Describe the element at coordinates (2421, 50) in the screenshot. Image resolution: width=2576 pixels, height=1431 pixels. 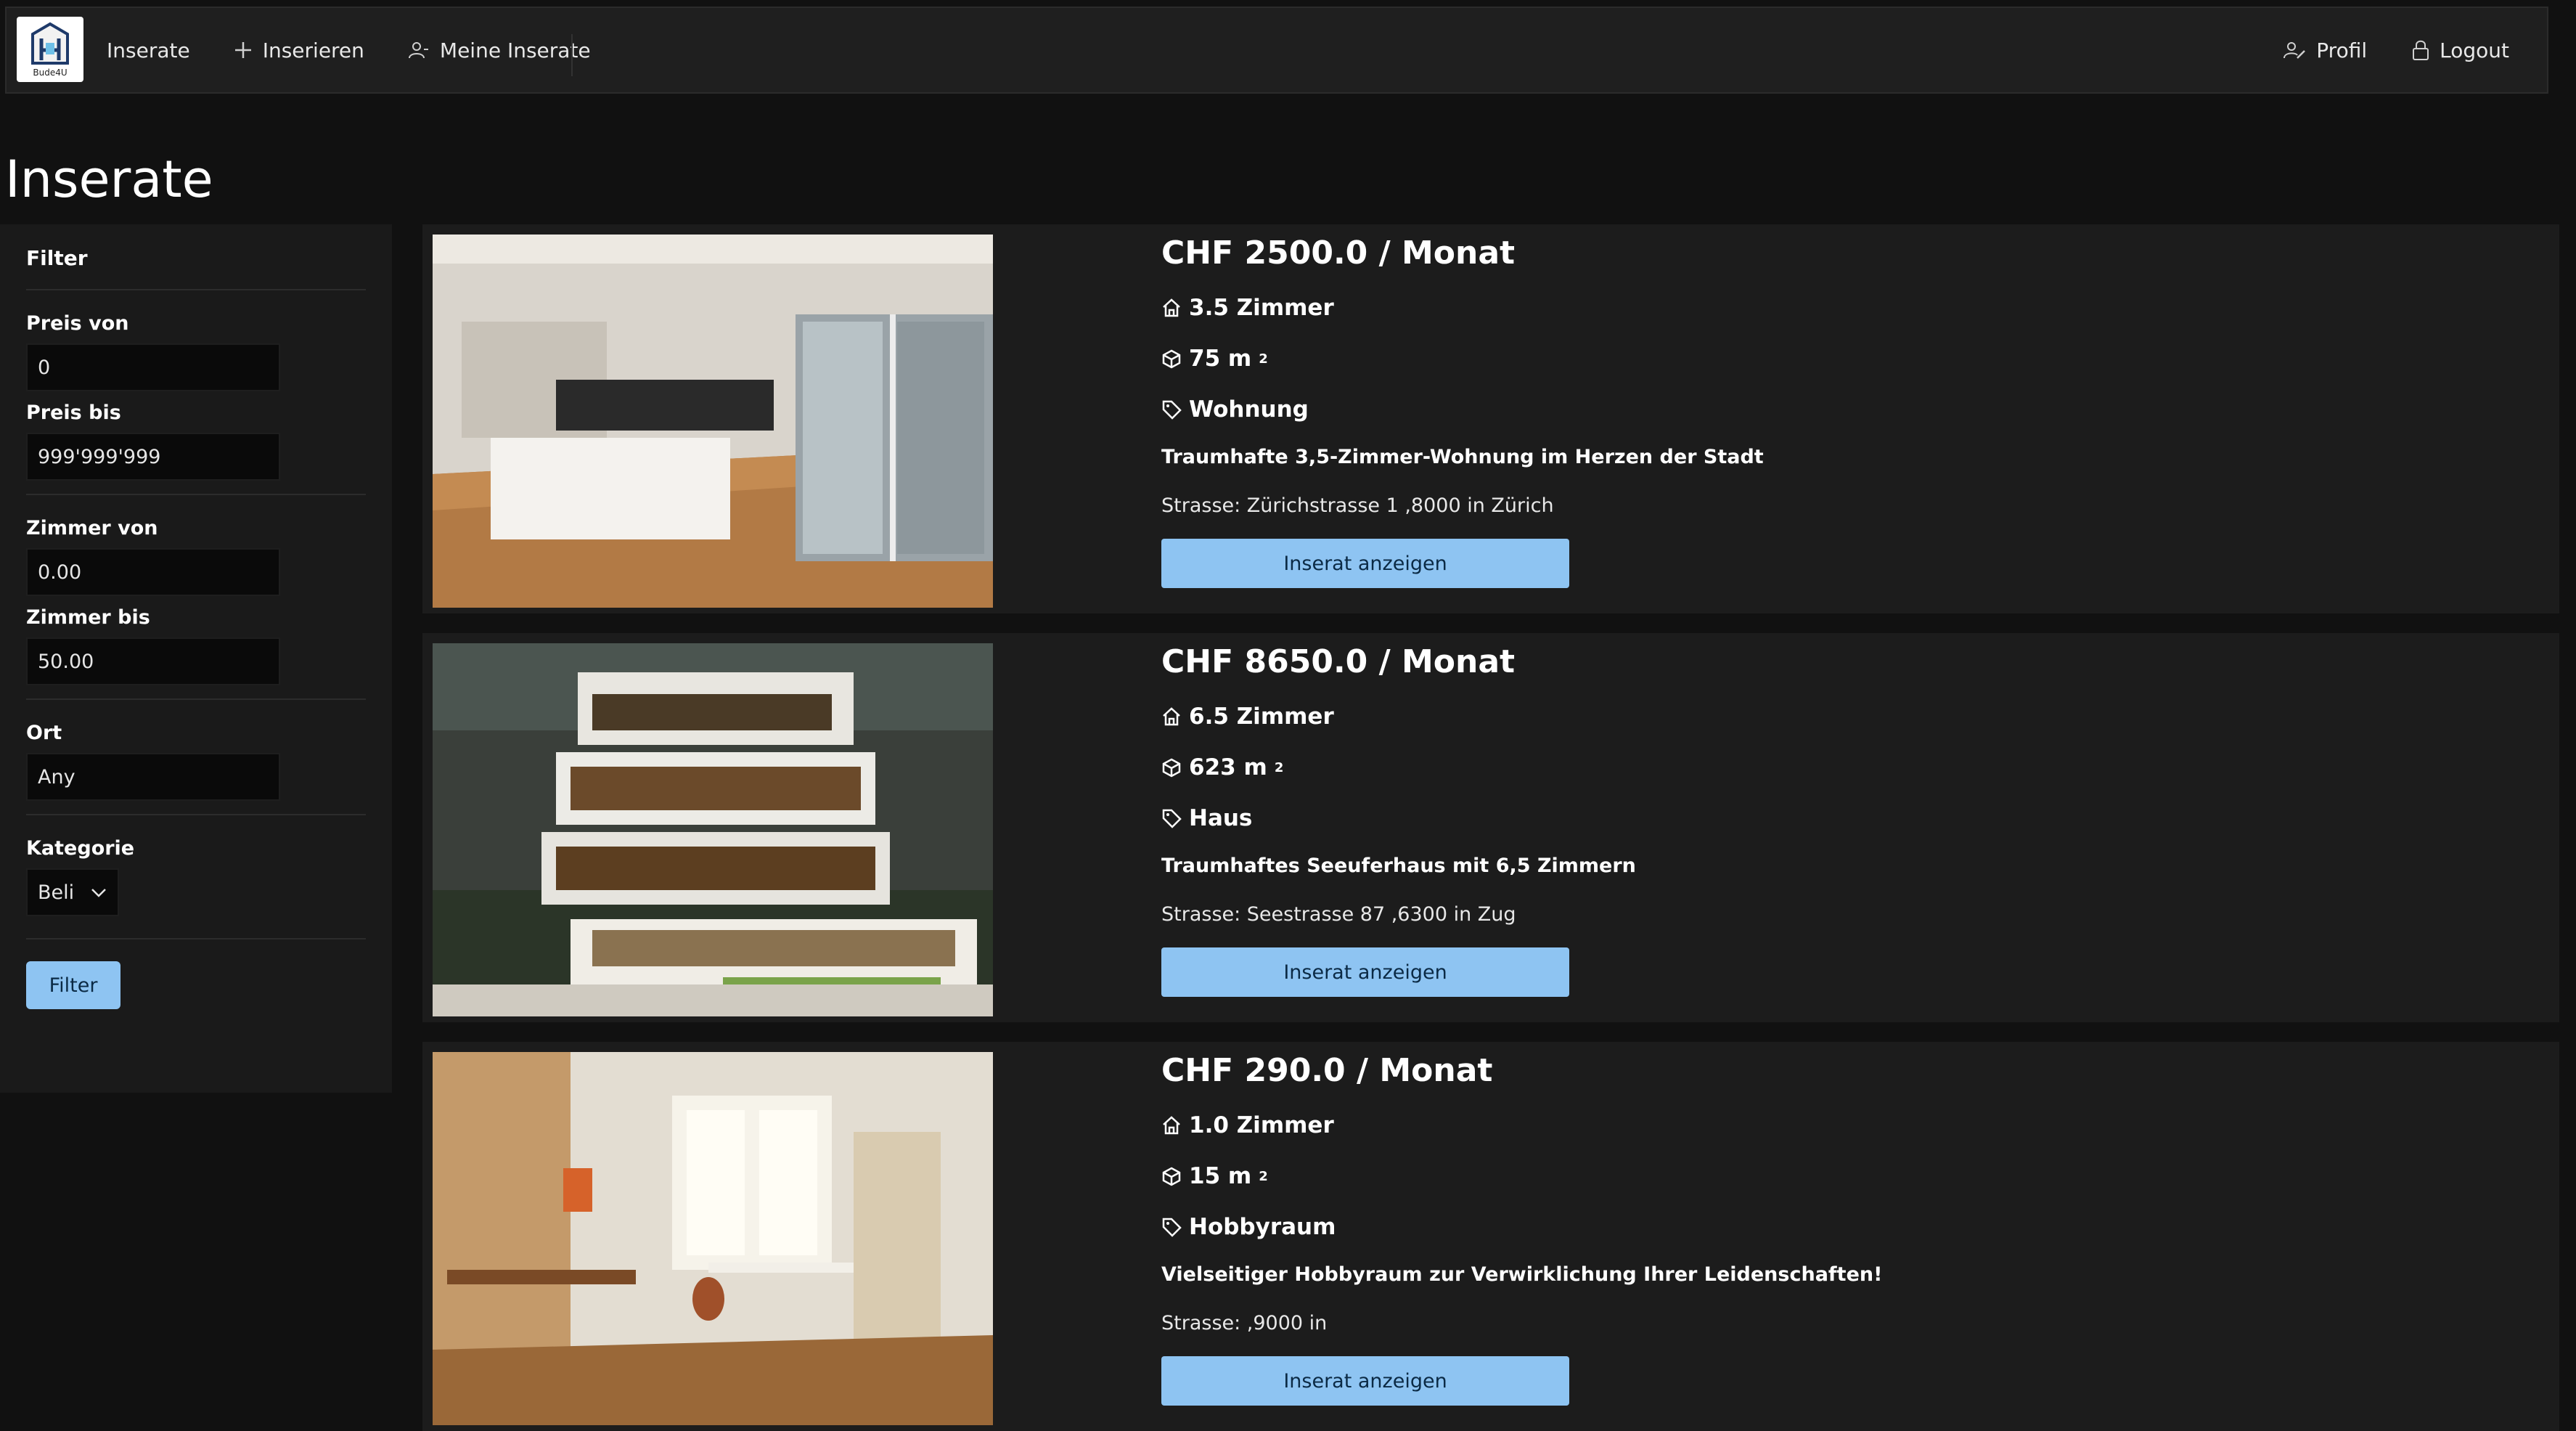
I see `lock-icon` at that location.